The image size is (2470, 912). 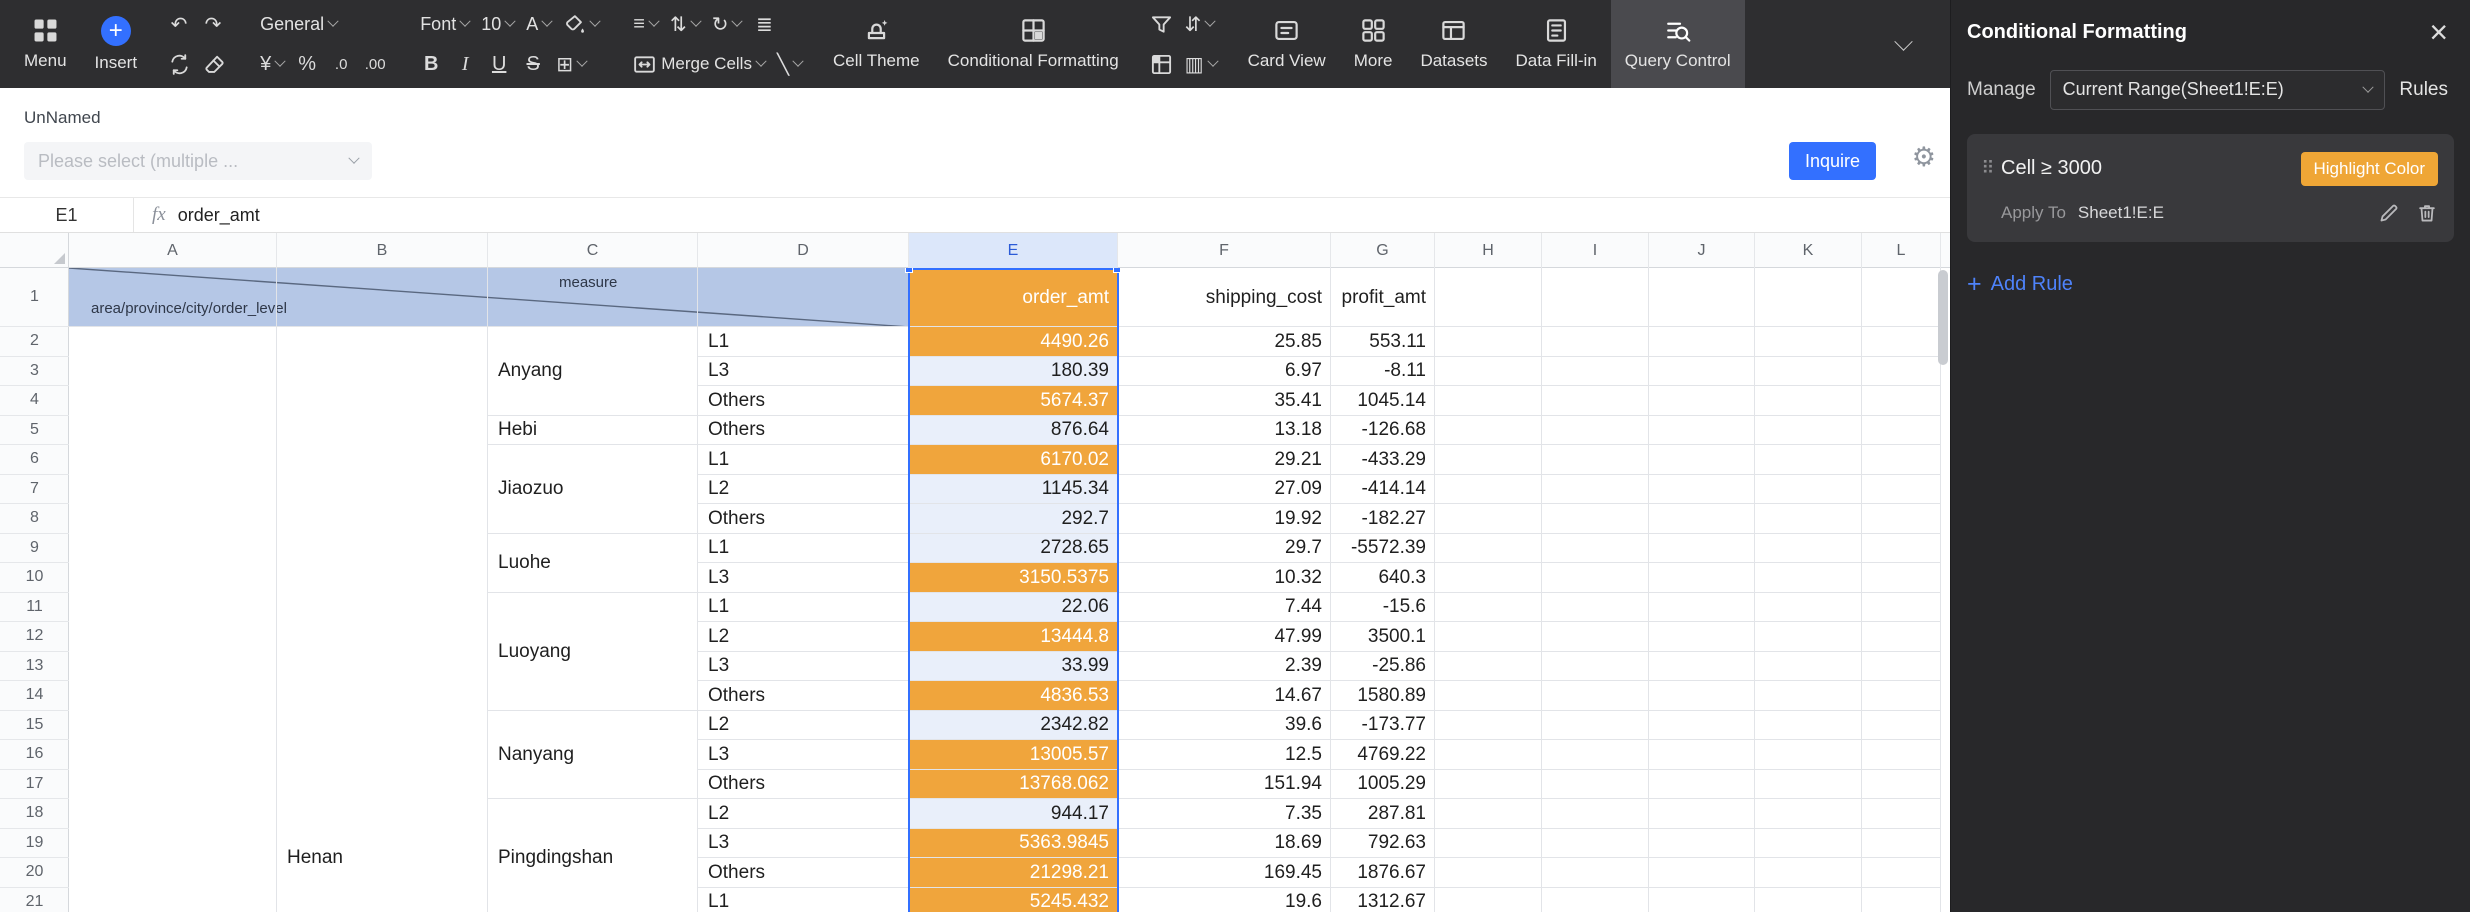 What do you see at coordinates (593, 371) in the screenshot?
I see `city-cell-Anyang: Anyang` at bounding box center [593, 371].